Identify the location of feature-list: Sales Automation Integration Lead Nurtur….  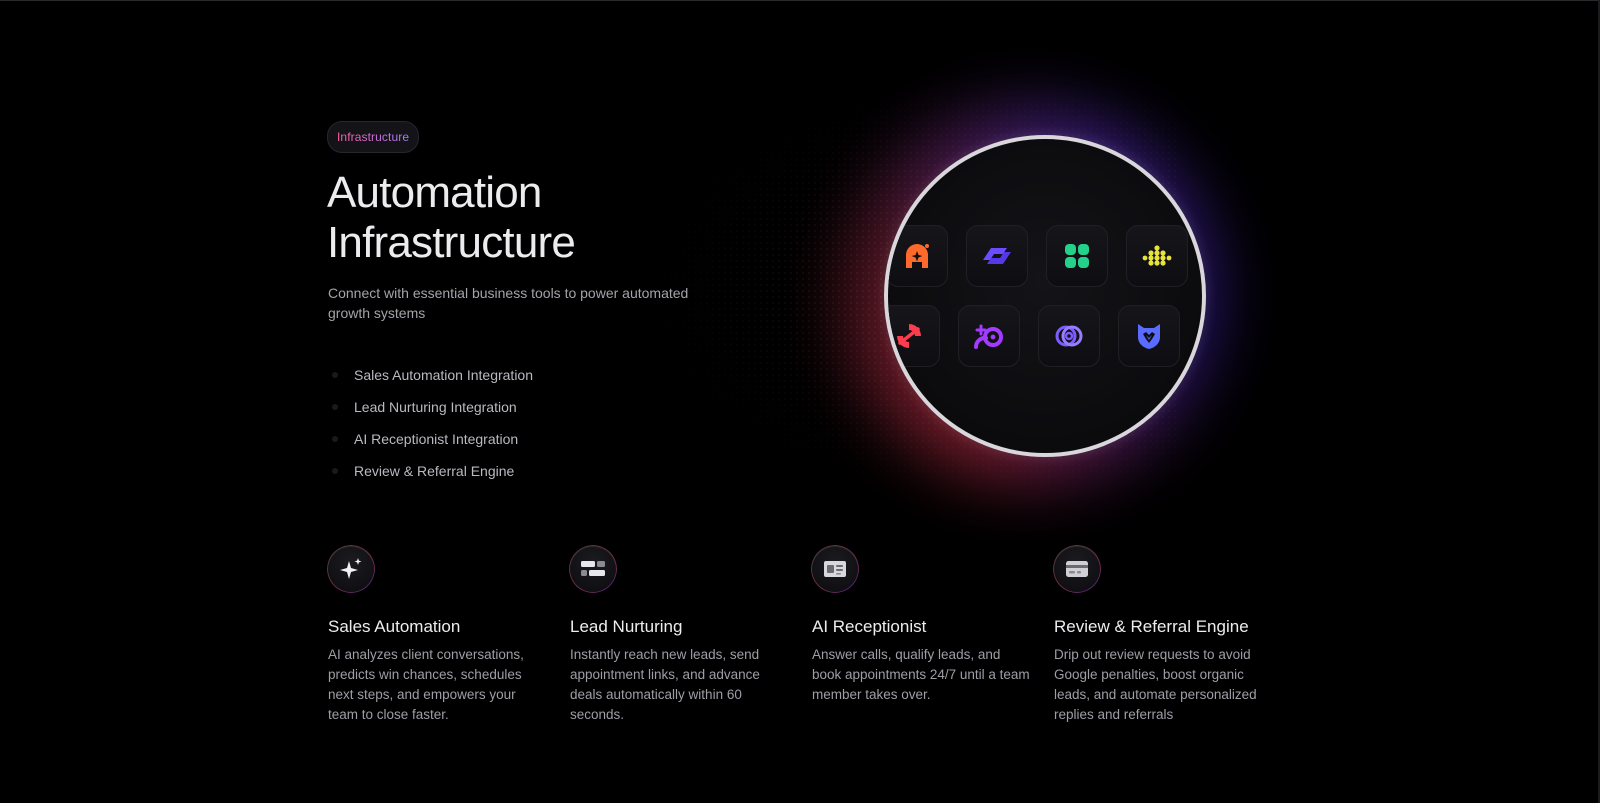
(430, 423).